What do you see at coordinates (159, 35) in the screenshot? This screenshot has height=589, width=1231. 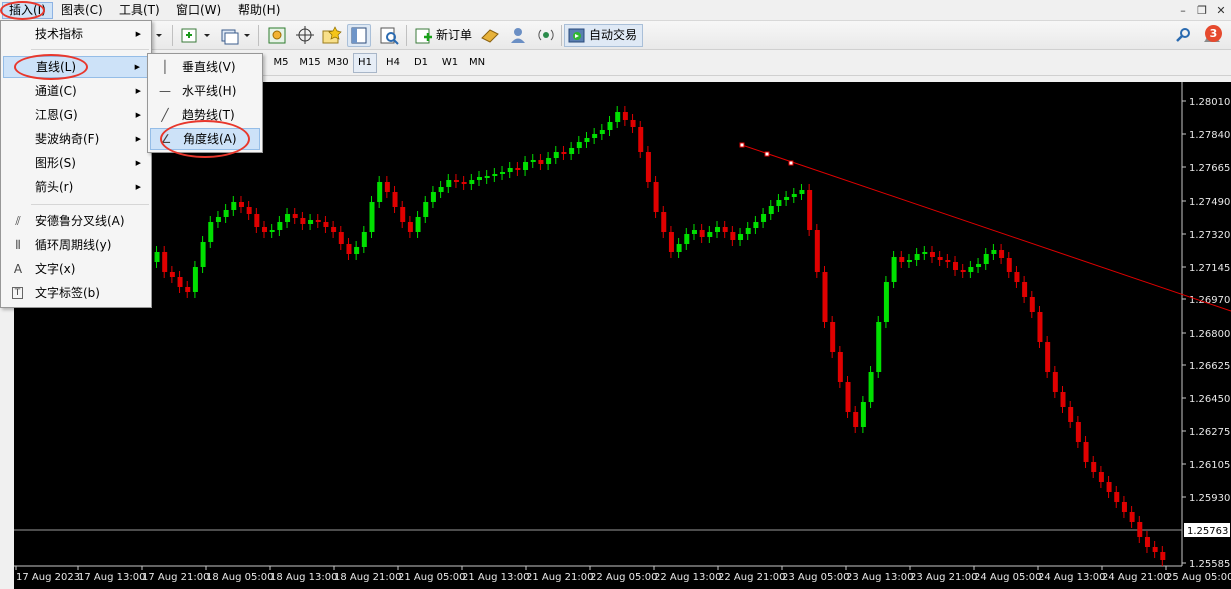 I see `dropdown-arrow-icon` at bounding box center [159, 35].